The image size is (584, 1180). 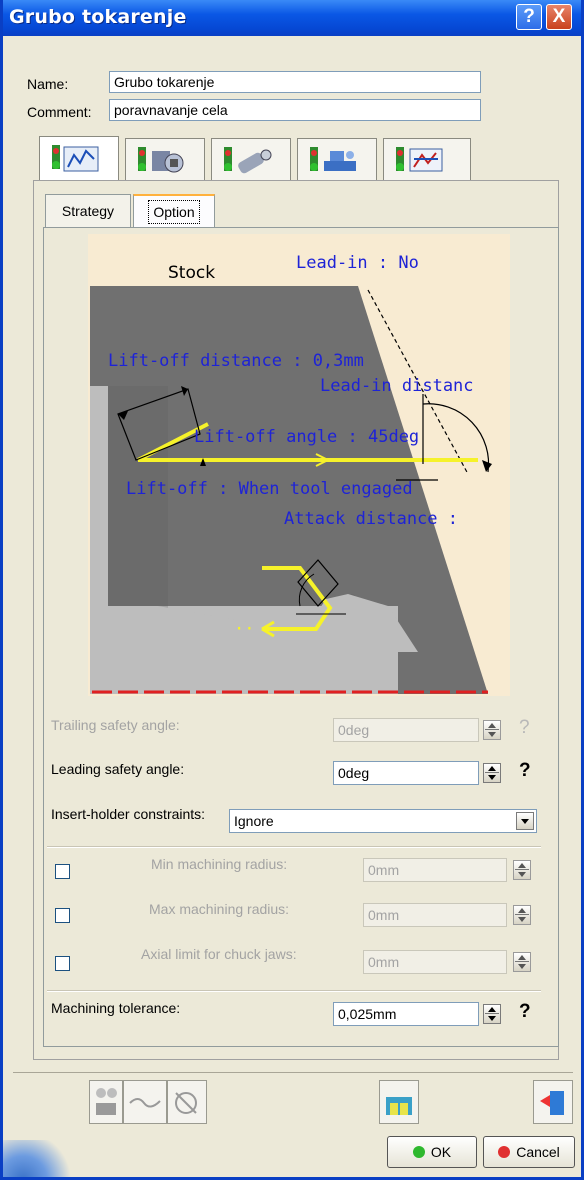 What do you see at coordinates (191, 273) in the screenshot?
I see `stock-label: Stock` at bounding box center [191, 273].